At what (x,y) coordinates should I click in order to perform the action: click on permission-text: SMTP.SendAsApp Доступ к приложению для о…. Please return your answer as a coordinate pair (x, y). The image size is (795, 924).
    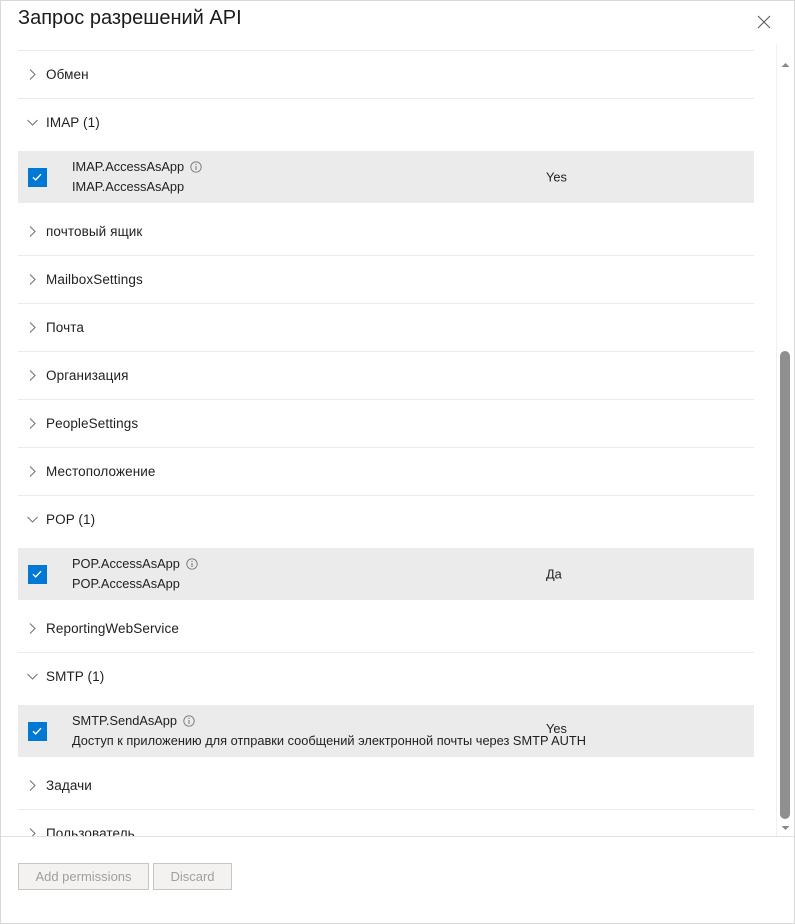
    Looking at the image, I should click on (405, 731).